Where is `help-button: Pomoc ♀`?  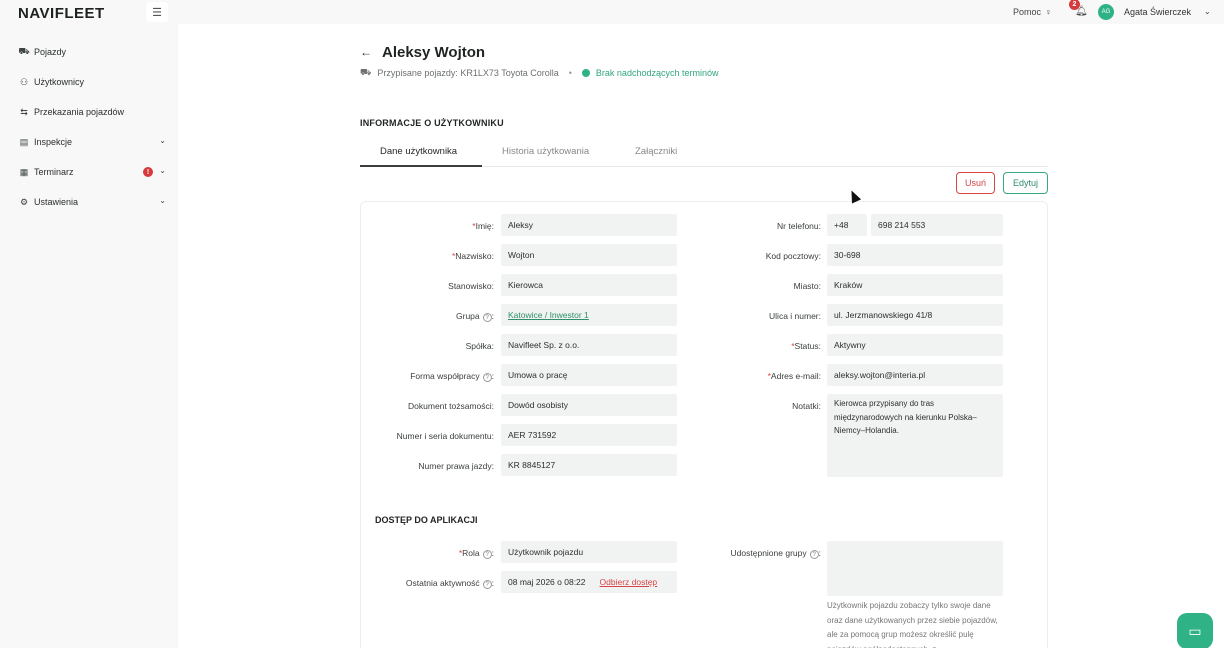 help-button: Pomoc ♀ is located at coordinates (1032, 12).